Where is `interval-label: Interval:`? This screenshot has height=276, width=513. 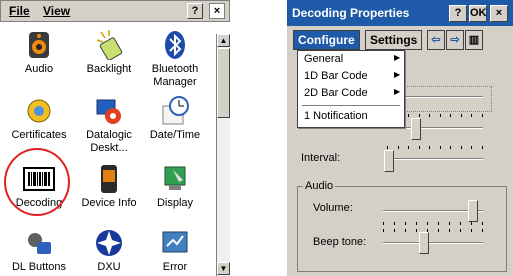 interval-label: Interval: is located at coordinates (321, 158).